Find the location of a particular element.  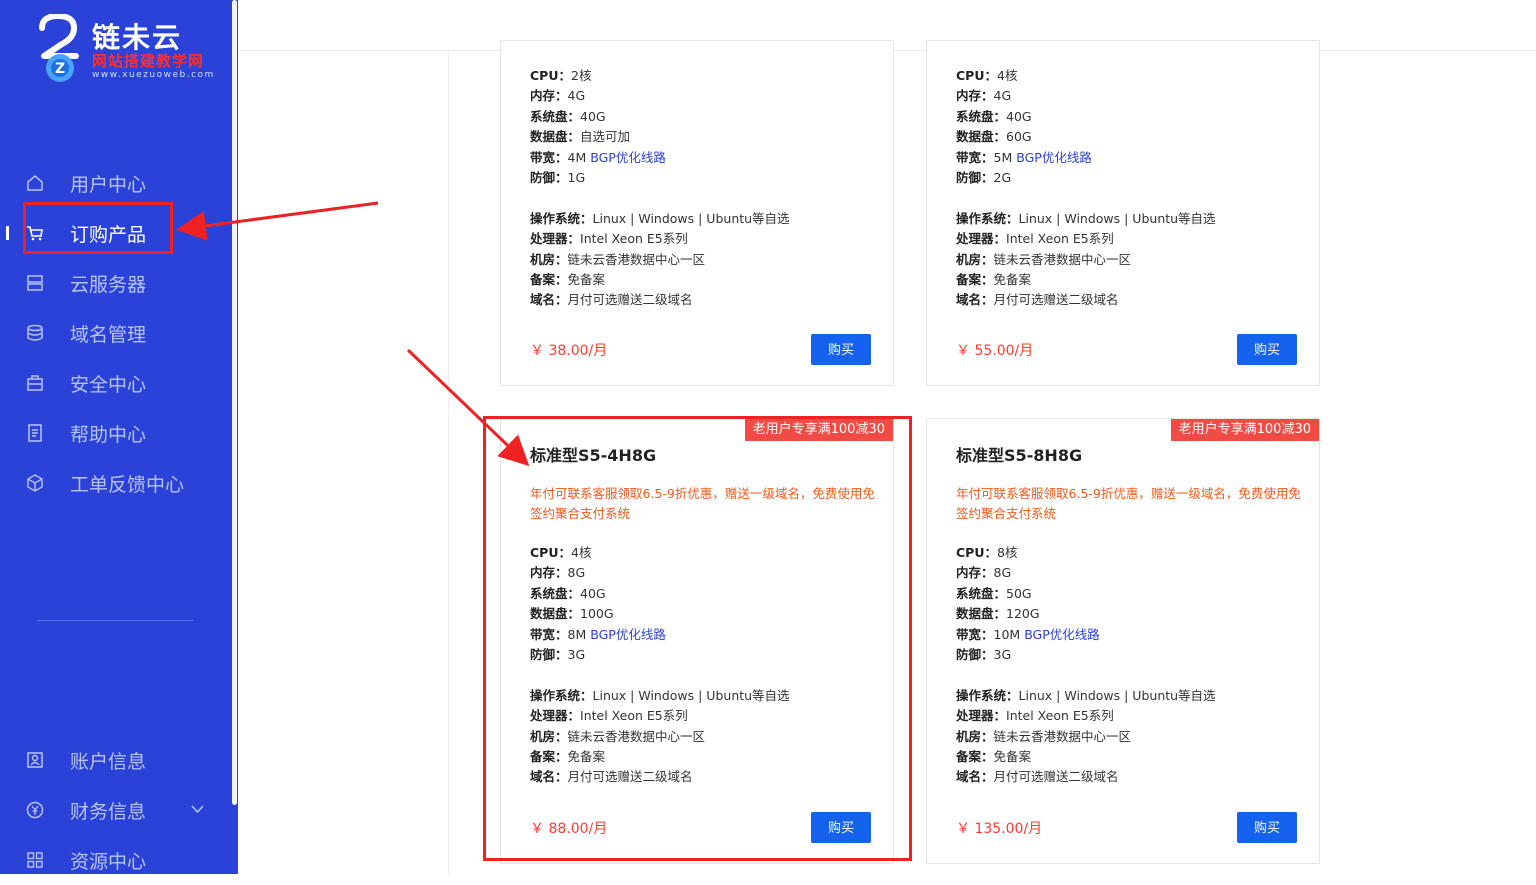

sidebar-item-ticket-center: 工单反馈中心 is located at coordinates (115, 483).